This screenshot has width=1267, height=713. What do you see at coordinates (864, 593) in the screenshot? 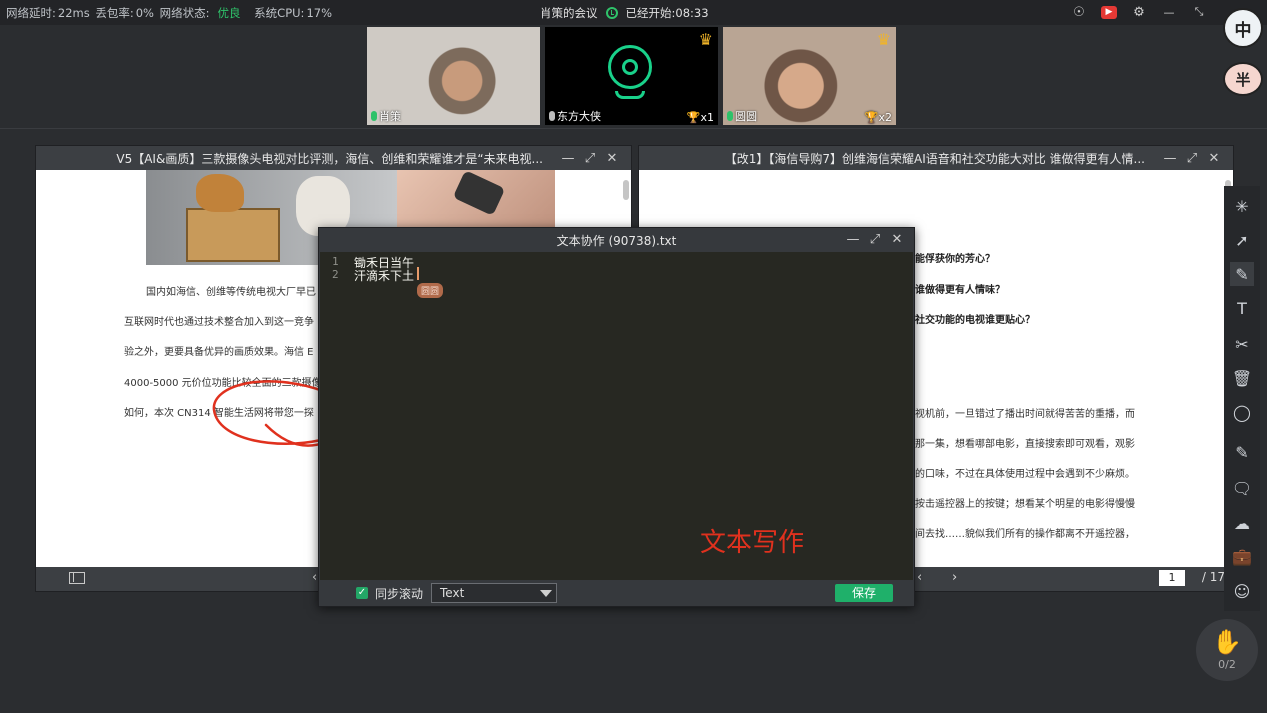
I see `save-button: 保存` at bounding box center [864, 593].